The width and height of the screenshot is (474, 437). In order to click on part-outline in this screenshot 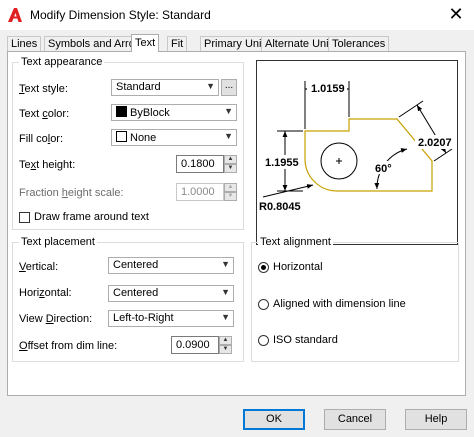, I will do `click(368, 155)`.